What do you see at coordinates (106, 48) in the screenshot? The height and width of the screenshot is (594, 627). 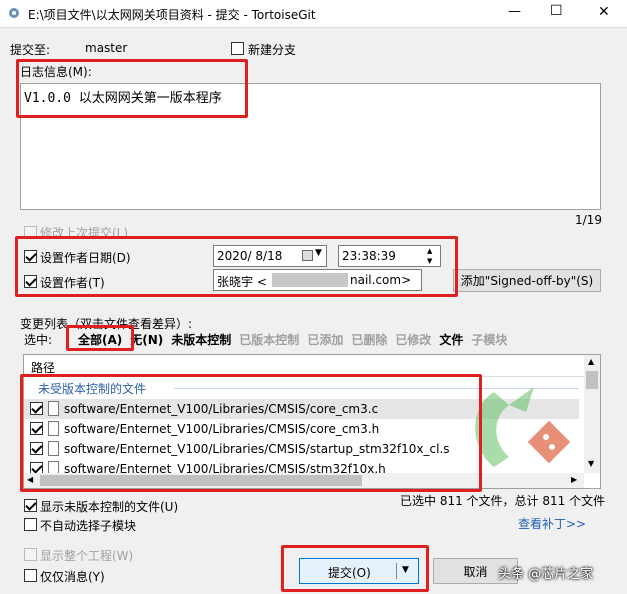 I see `branch-name: master` at bounding box center [106, 48].